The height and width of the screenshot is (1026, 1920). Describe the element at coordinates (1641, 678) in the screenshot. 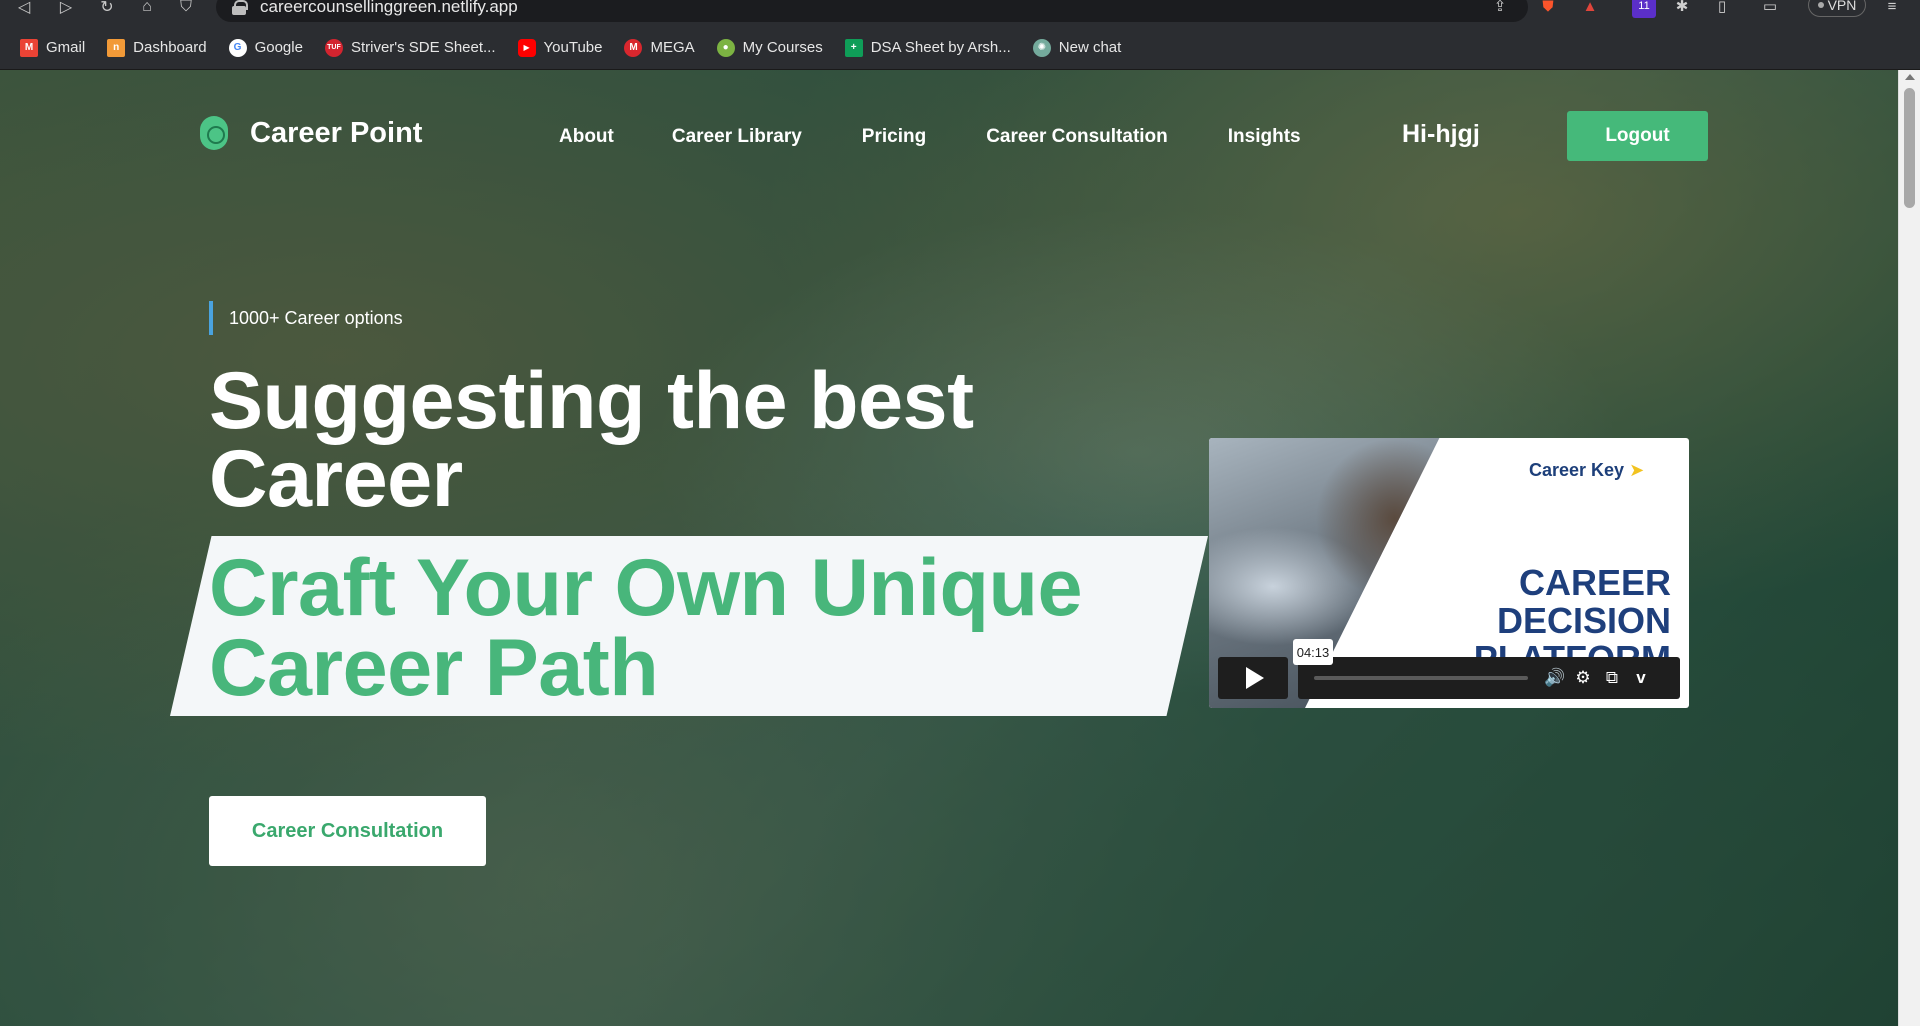

I see `vimeo-icon: v` at that location.